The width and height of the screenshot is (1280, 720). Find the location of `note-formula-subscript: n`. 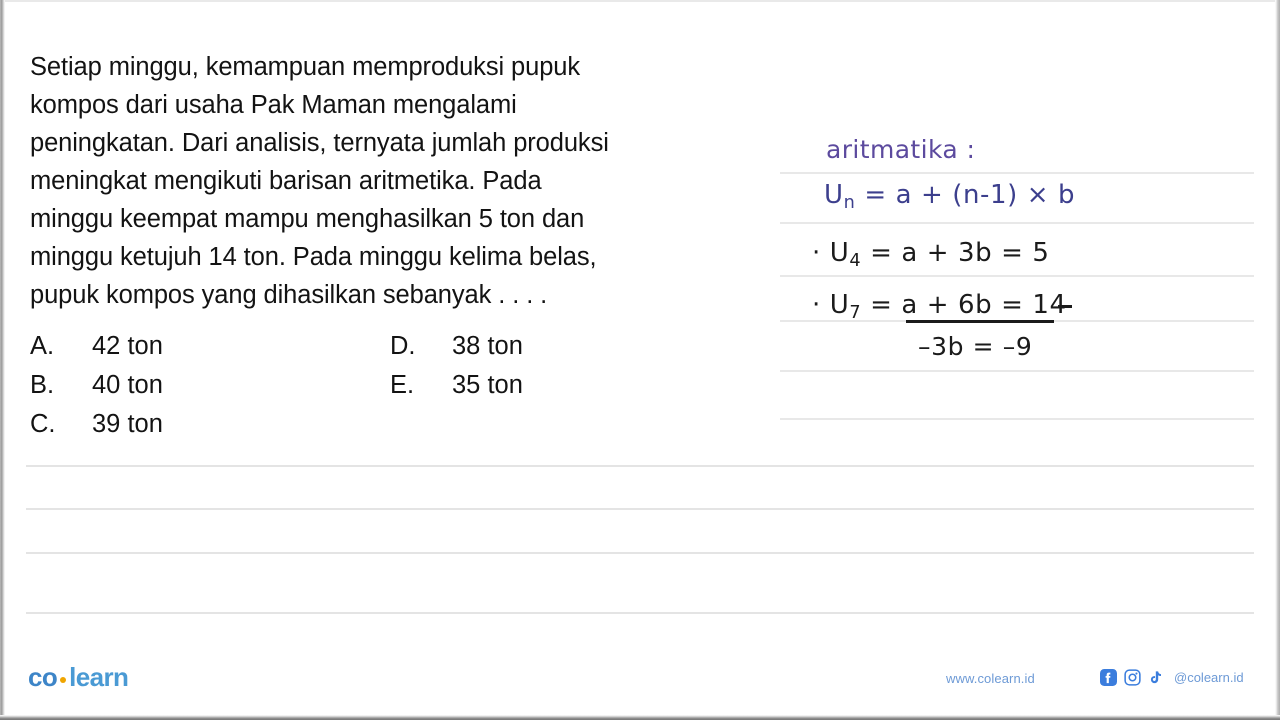

note-formula-subscript: n is located at coordinates (849, 202).